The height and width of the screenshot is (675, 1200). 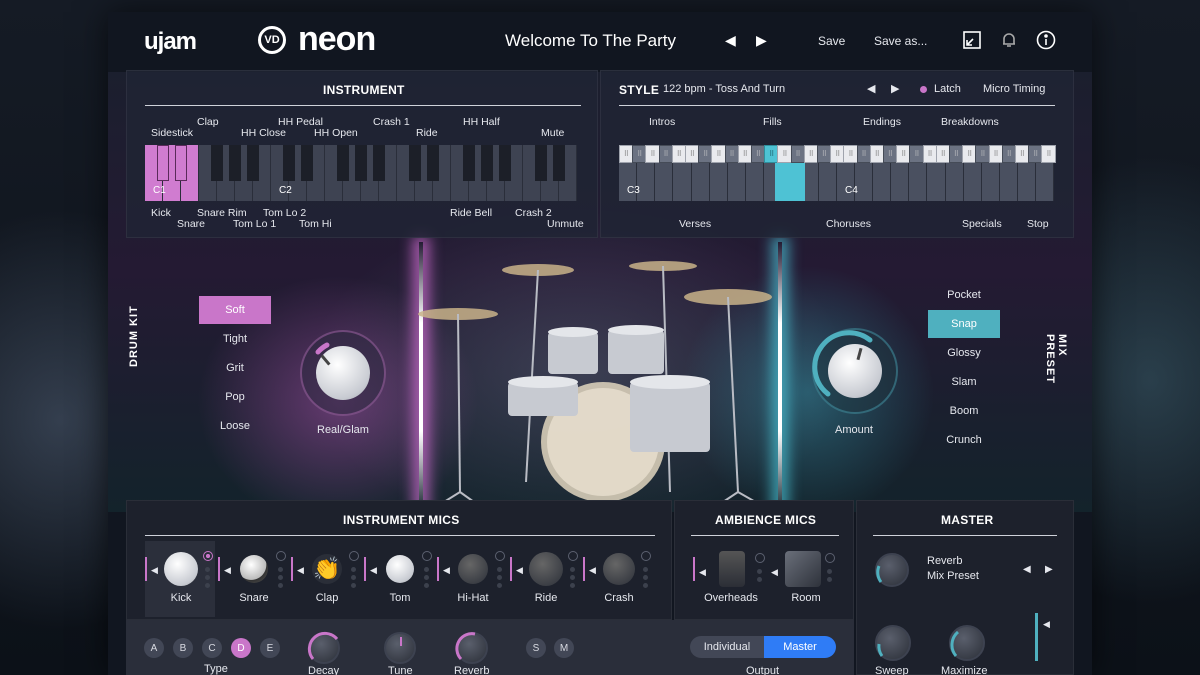 I want to click on prev-mix-preset-button: ◀, so click(x=1027, y=569).